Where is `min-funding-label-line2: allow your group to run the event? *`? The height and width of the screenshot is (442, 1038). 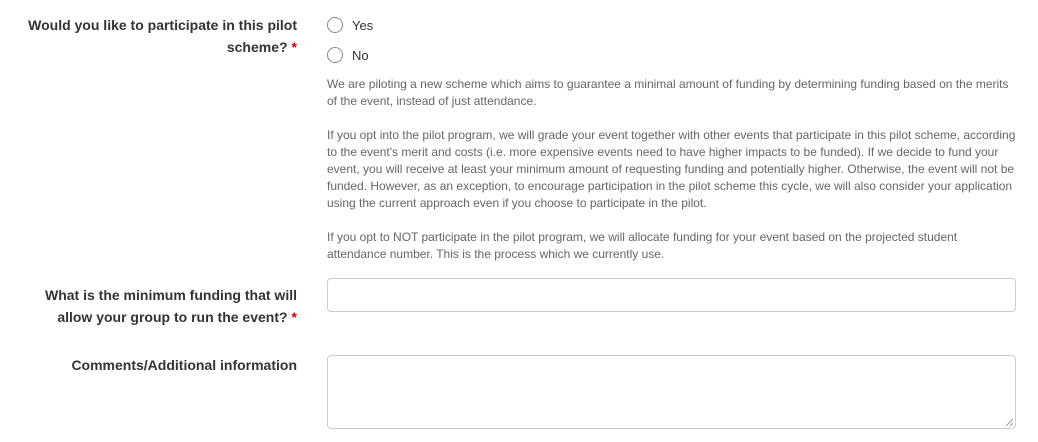
min-funding-label-line2: allow your group to run the event? * is located at coordinates (171, 317).